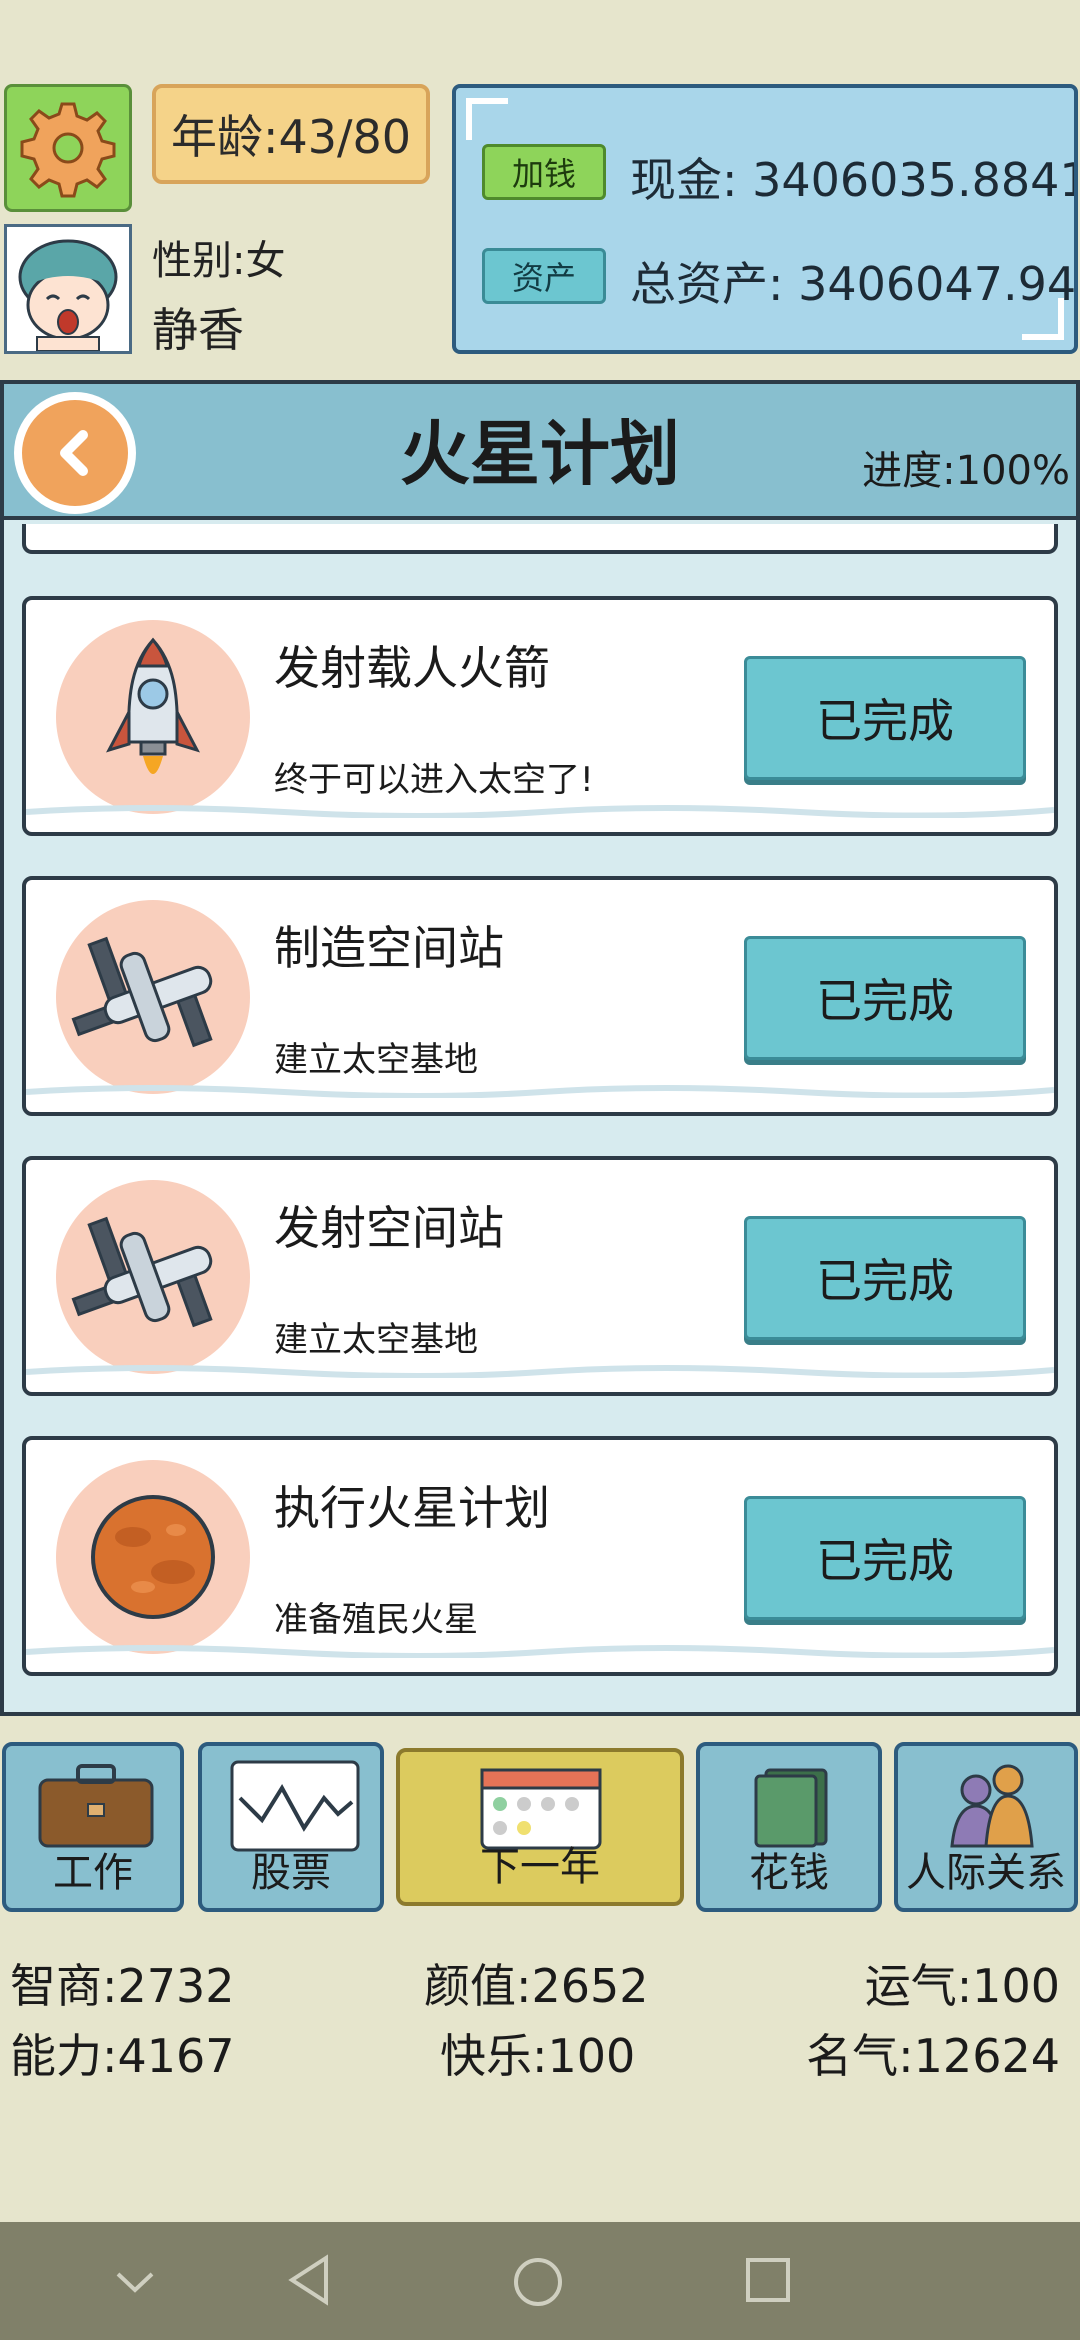 The height and width of the screenshot is (2340, 1080). I want to click on total-assets-value: 总资产: 3406047.9424亿, so click(853, 284).